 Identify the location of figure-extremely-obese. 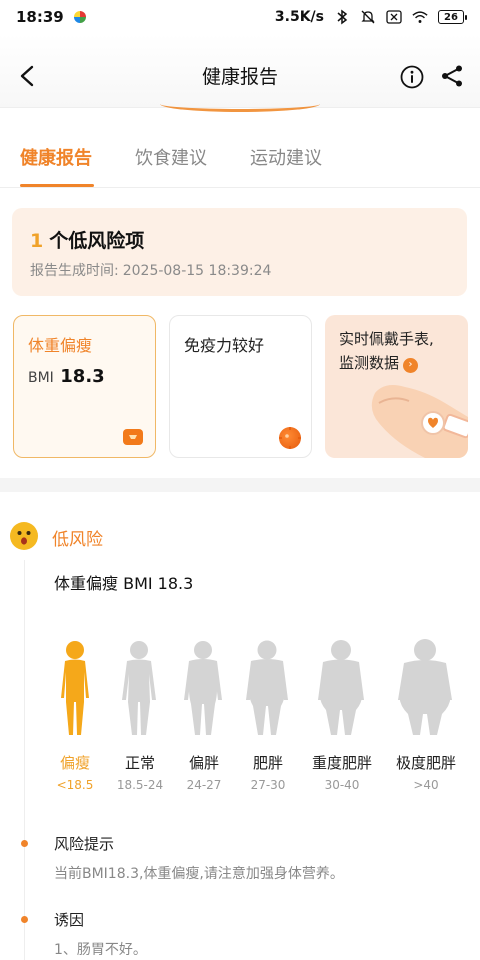
(425, 687).